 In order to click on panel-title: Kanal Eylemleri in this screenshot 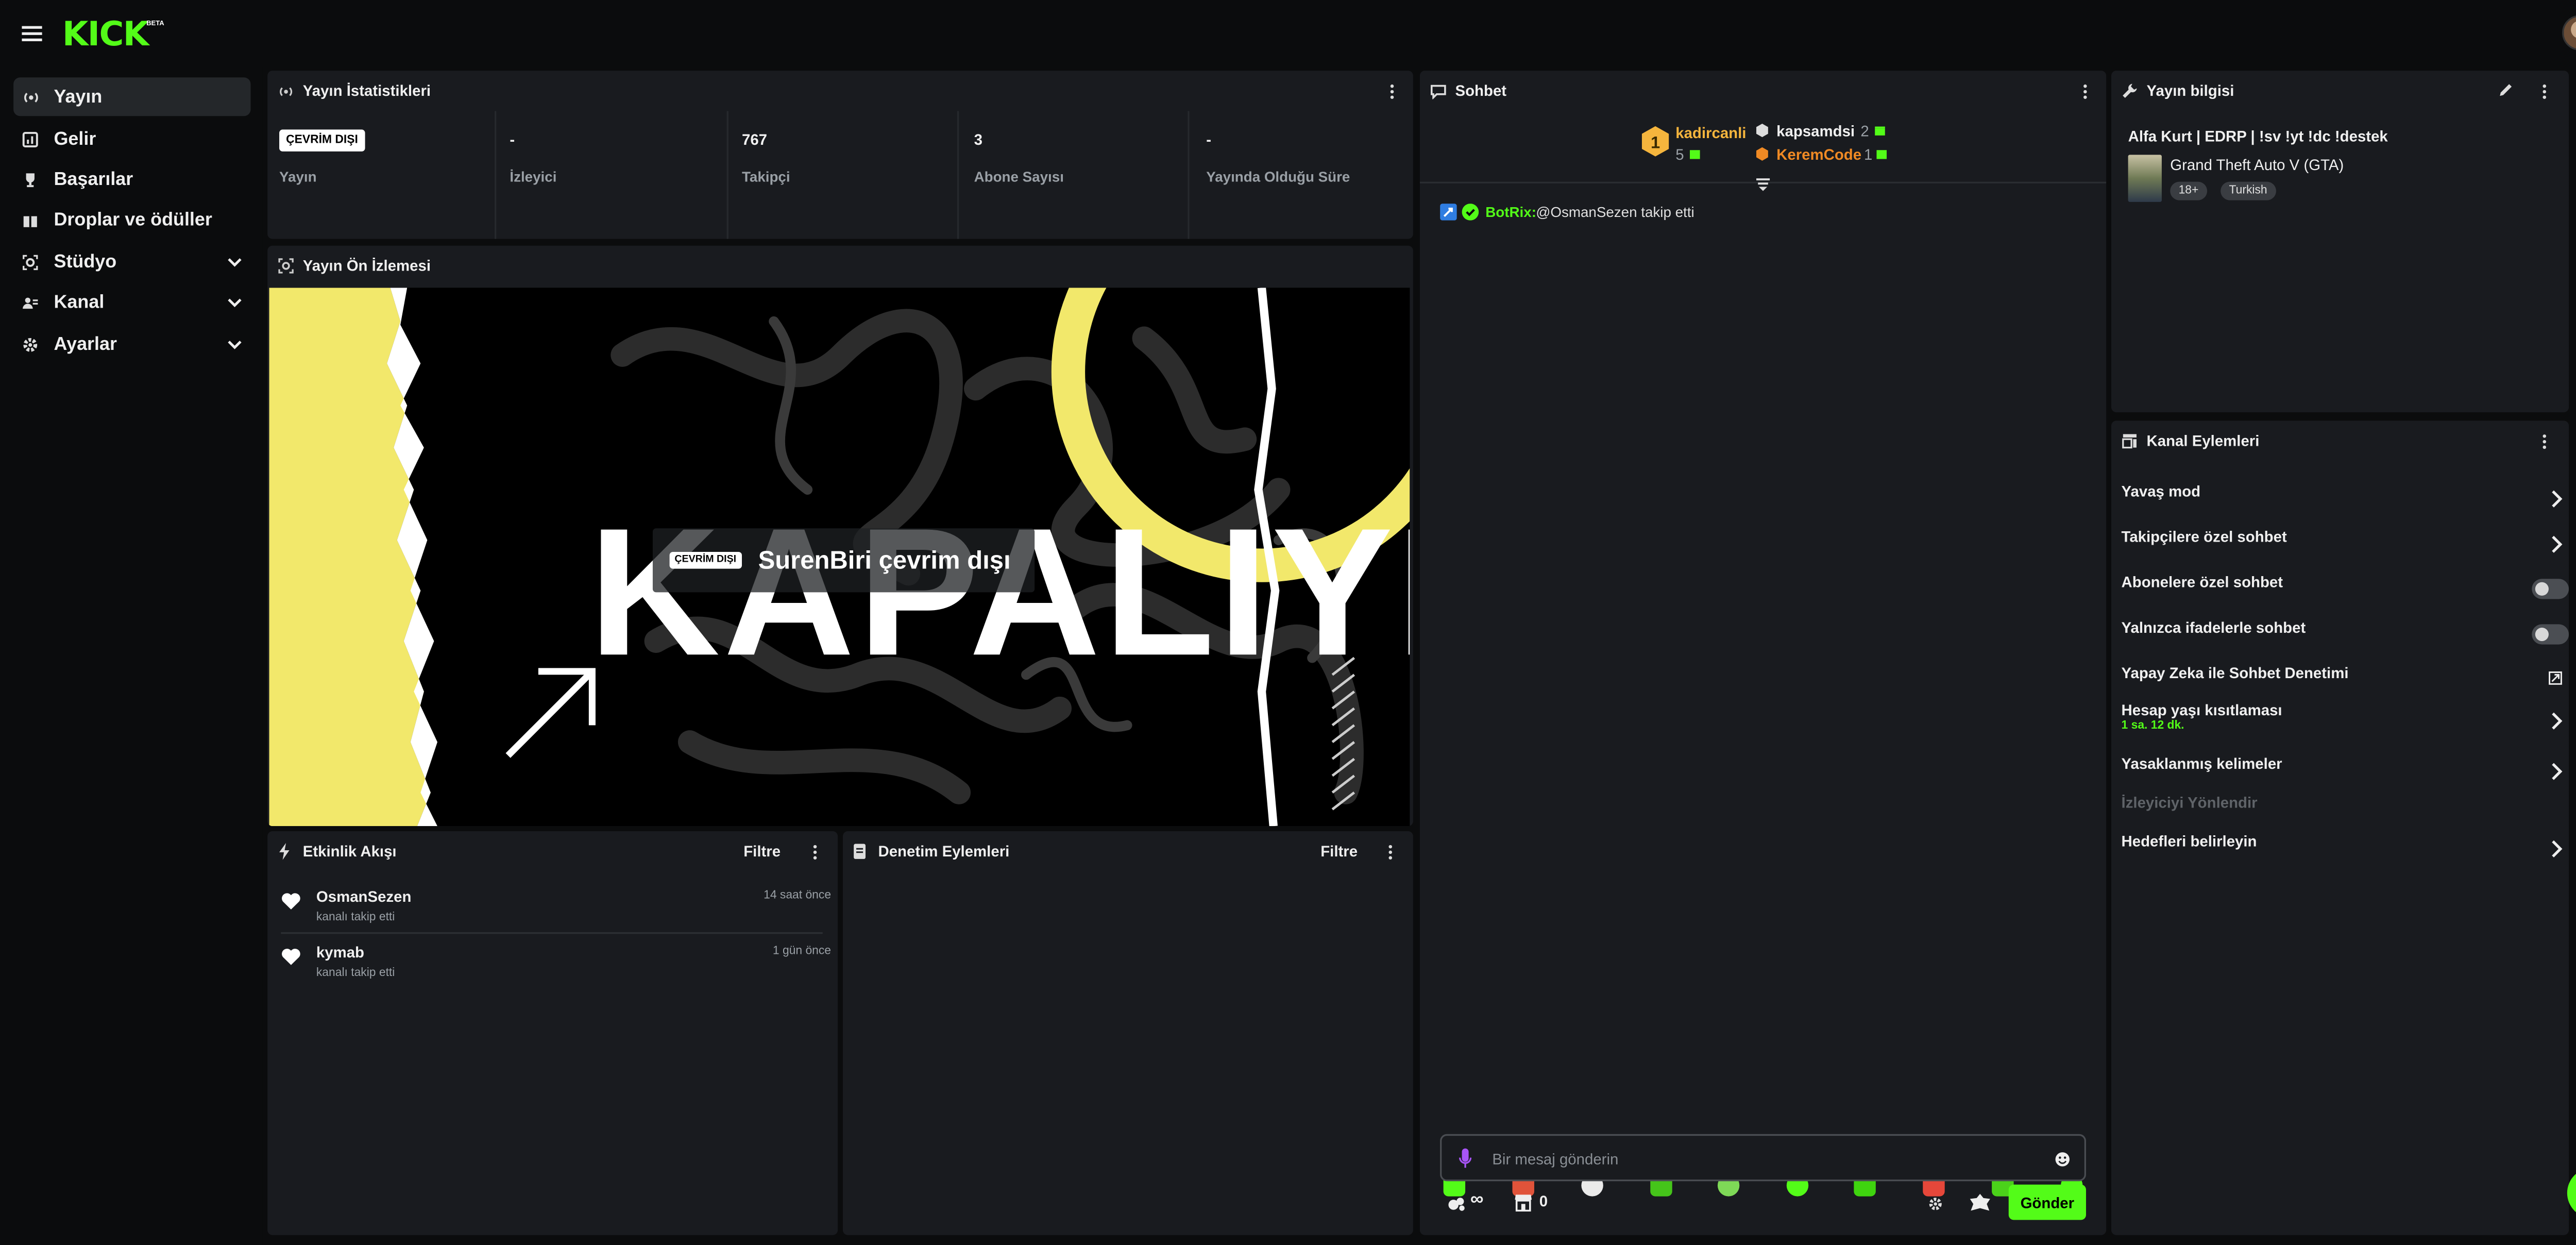, I will do `click(2203, 441)`.